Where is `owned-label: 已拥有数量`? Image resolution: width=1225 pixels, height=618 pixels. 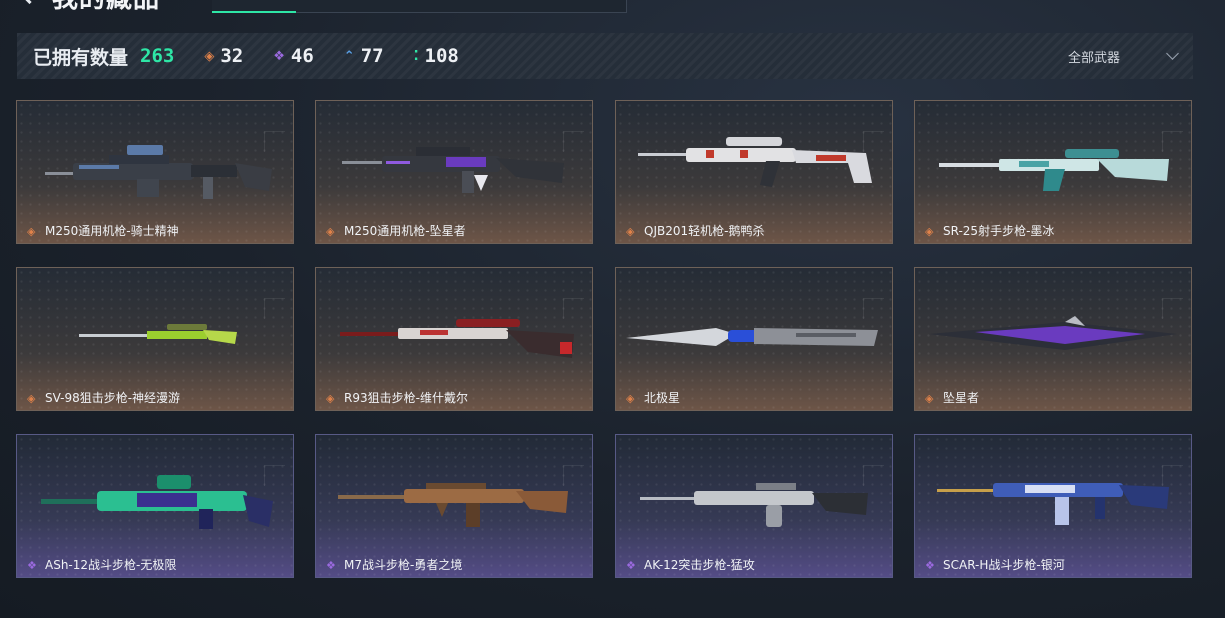 owned-label: 已拥有数量 is located at coordinates (81, 57).